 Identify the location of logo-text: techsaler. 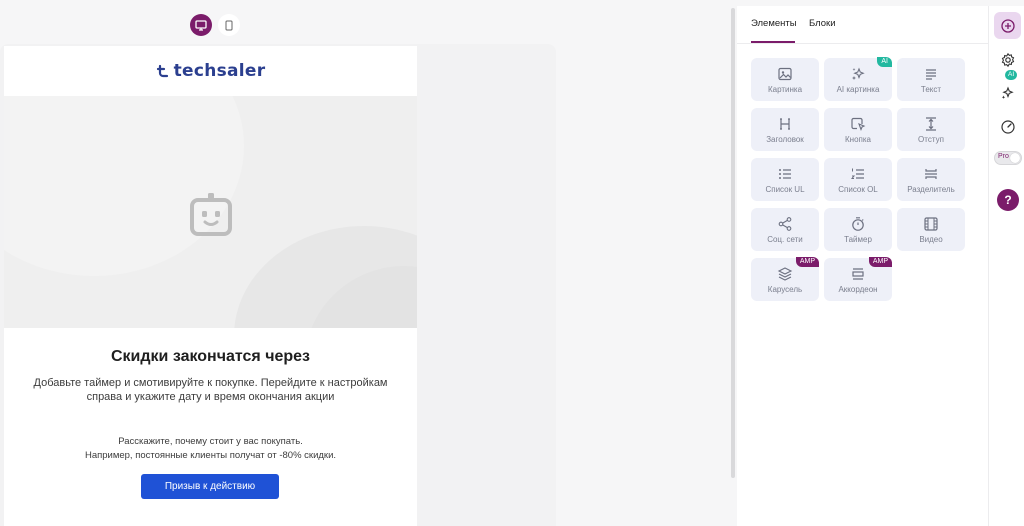
(219, 71).